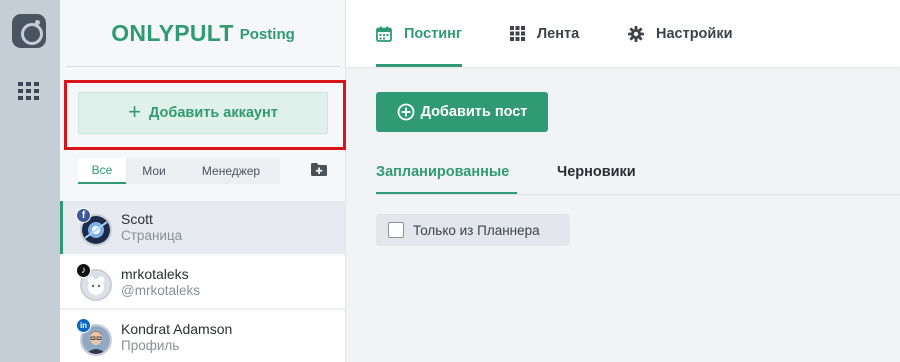  I want to click on account-item: ♪ mrkotaleks @mrkotaleks, so click(202, 282).